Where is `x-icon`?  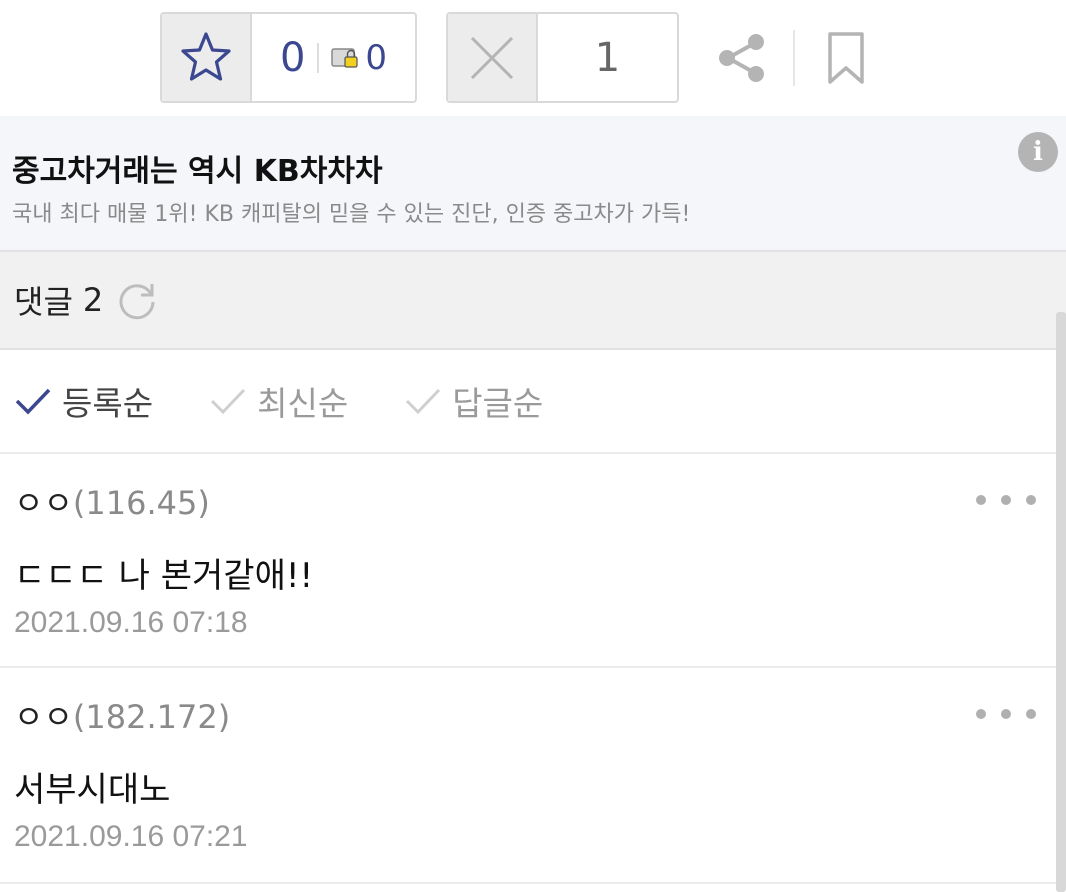
x-icon is located at coordinates (492, 57).